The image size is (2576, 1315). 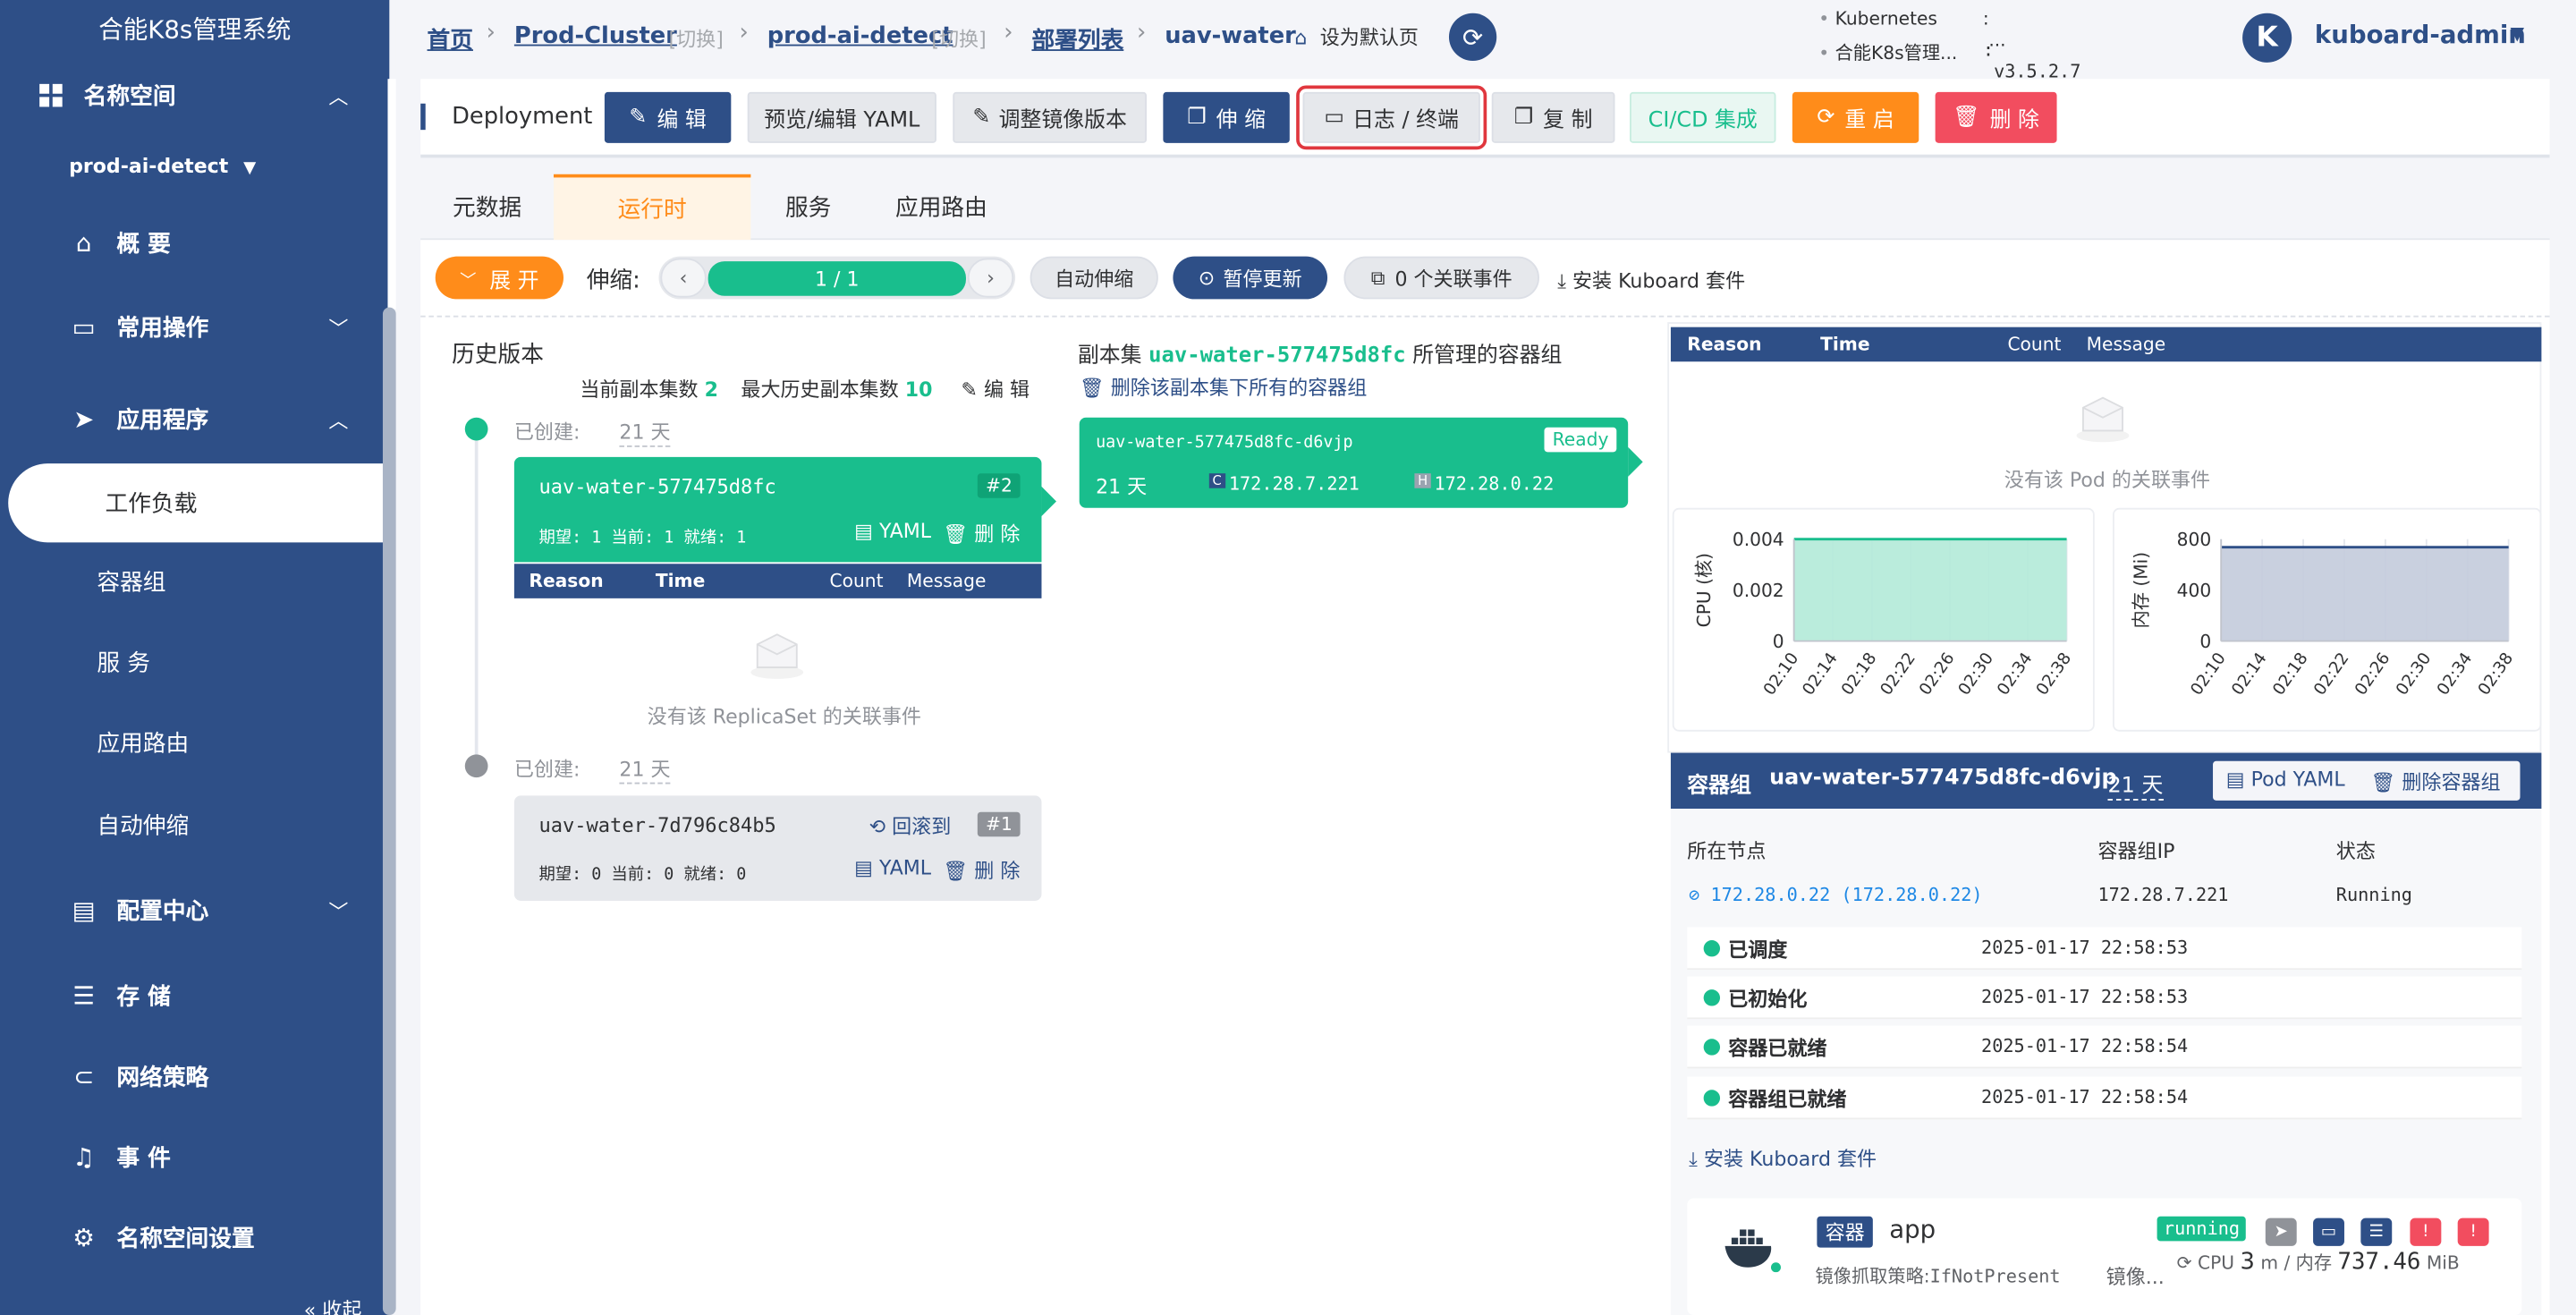 I want to click on sidebar-item-autoscale: 自动伸缩, so click(x=194, y=826).